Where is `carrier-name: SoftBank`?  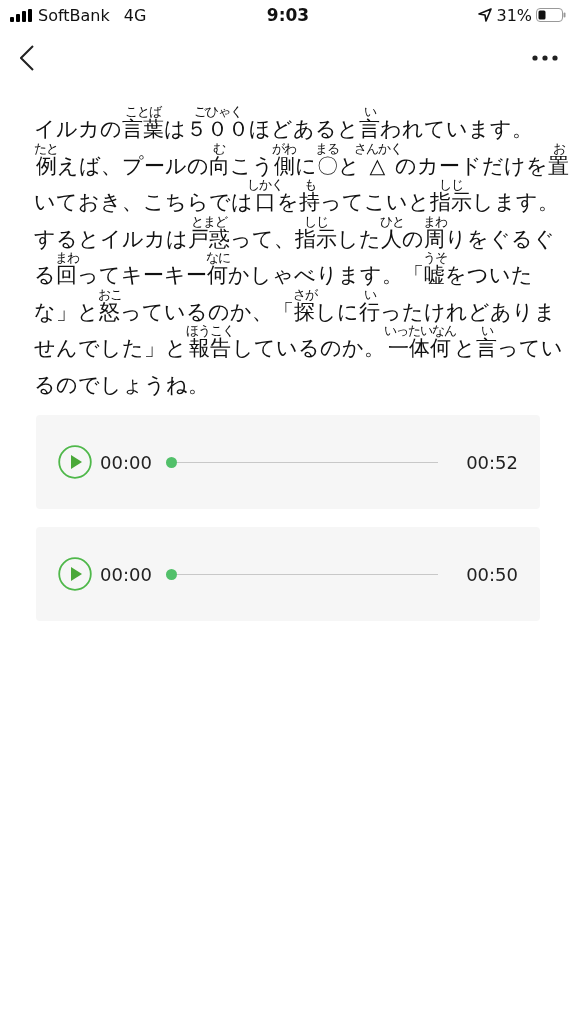 carrier-name: SoftBank is located at coordinates (74, 15).